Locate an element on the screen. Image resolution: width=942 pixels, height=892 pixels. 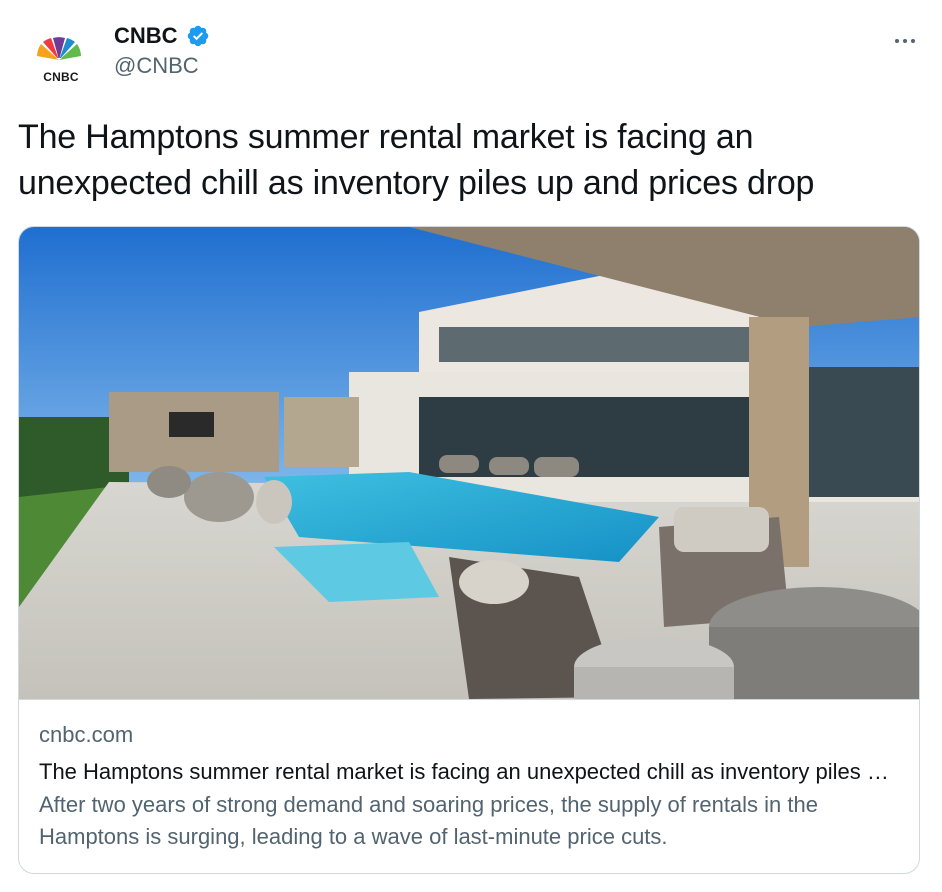
handle: @CNBC is located at coordinates (162, 66).